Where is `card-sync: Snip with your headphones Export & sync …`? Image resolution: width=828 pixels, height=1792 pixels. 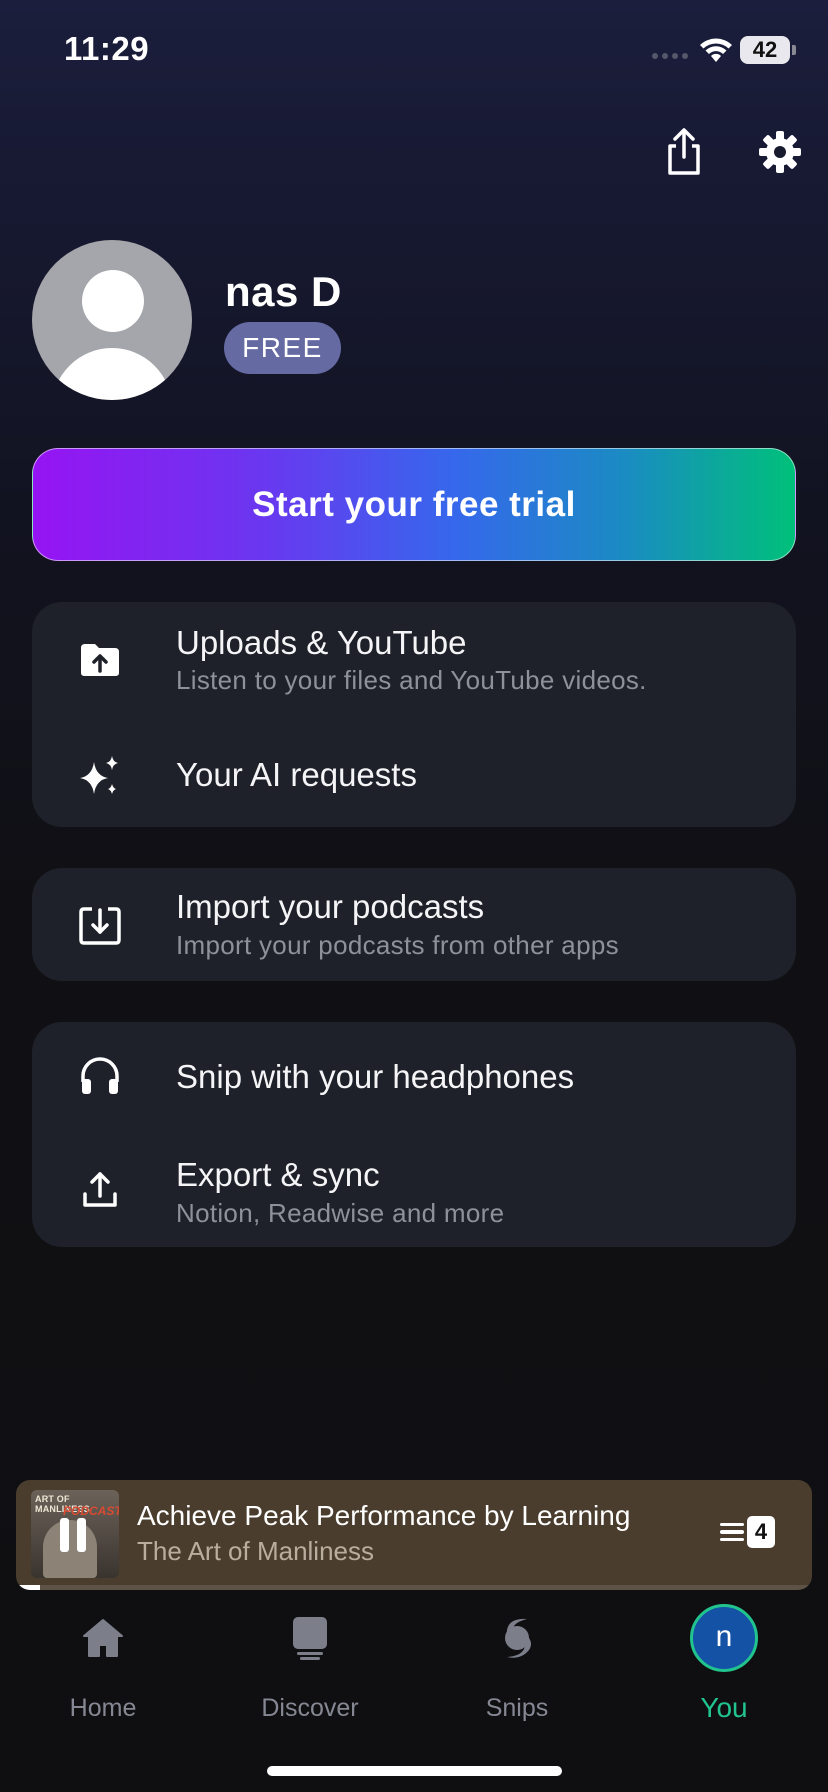 card-sync: Snip with your headphones Export & sync … is located at coordinates (414, 1134).